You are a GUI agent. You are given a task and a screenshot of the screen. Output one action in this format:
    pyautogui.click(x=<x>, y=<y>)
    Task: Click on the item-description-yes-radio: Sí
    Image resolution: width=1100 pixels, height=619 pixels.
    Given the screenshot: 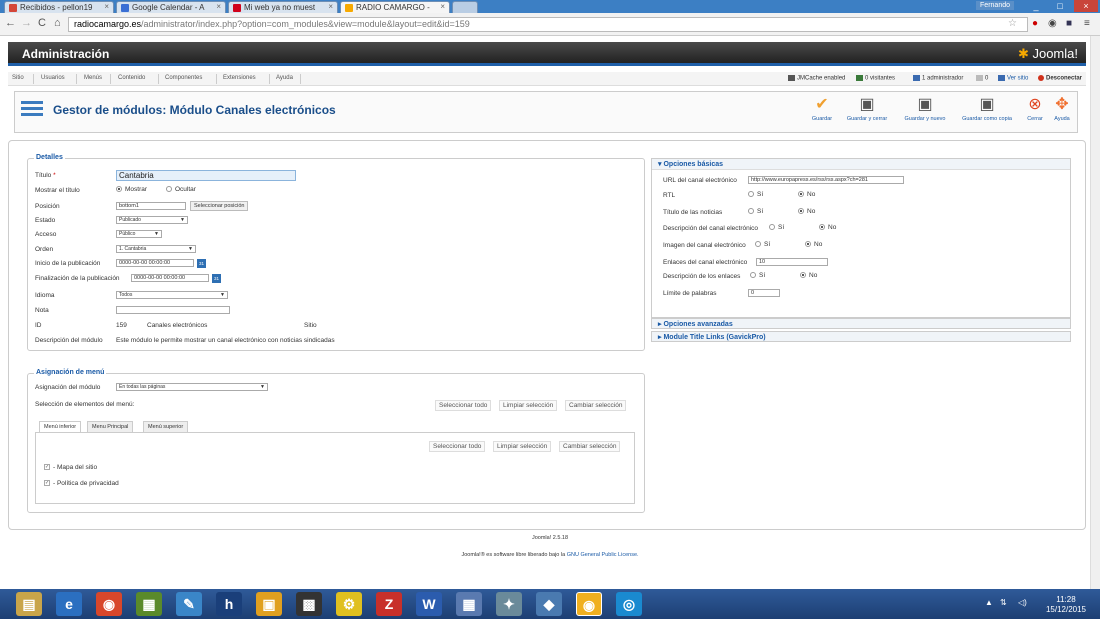 What is the action you would take?
    pyautogui.click(x=757, y=275)
    